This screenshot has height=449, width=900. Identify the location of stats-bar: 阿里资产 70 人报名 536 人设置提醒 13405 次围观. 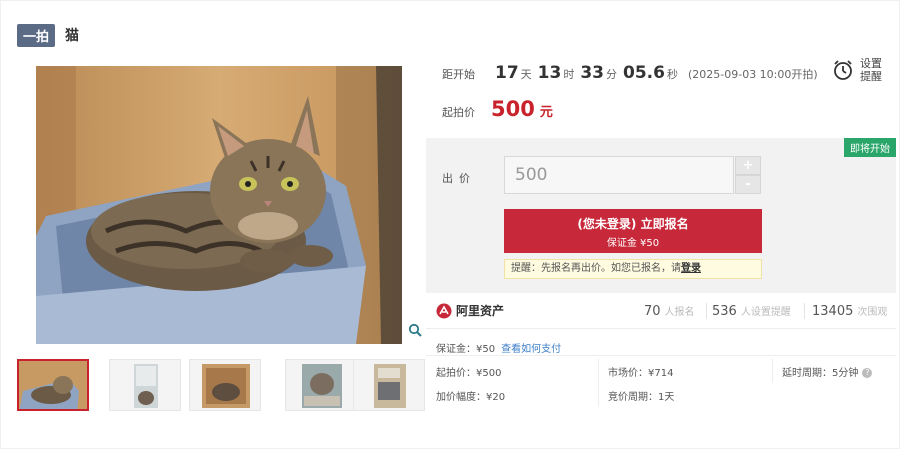
(661, 311).